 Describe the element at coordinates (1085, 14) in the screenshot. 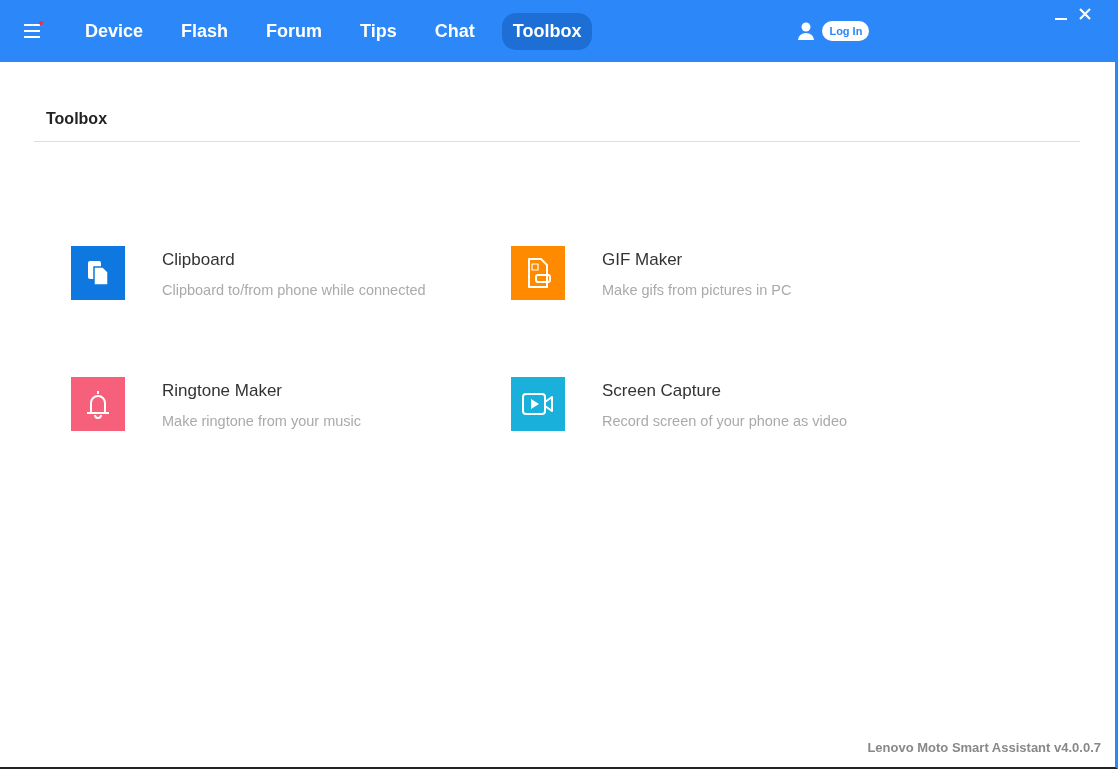

I see `close-button` at that location.